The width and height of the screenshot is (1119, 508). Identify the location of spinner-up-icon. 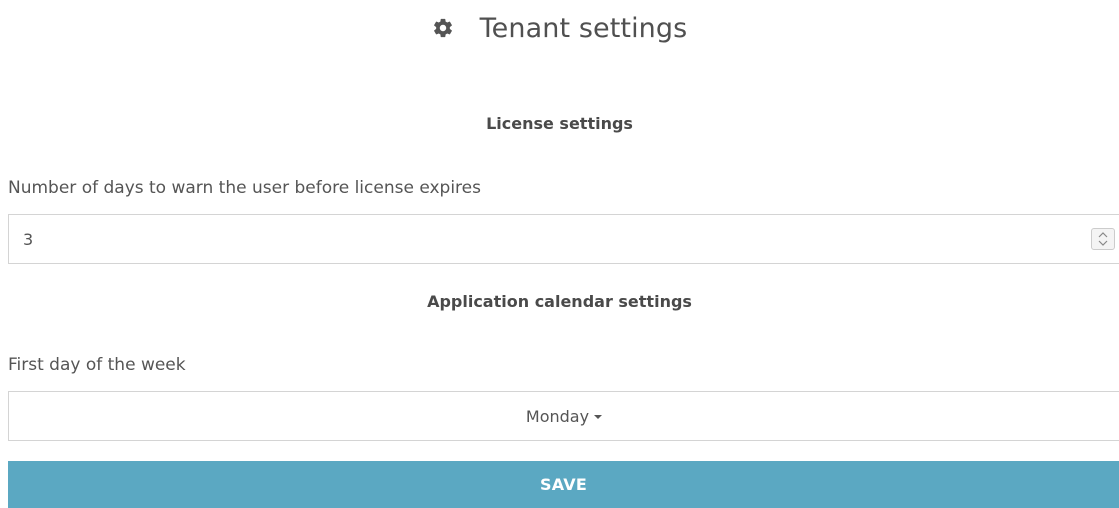
(1103, 235).